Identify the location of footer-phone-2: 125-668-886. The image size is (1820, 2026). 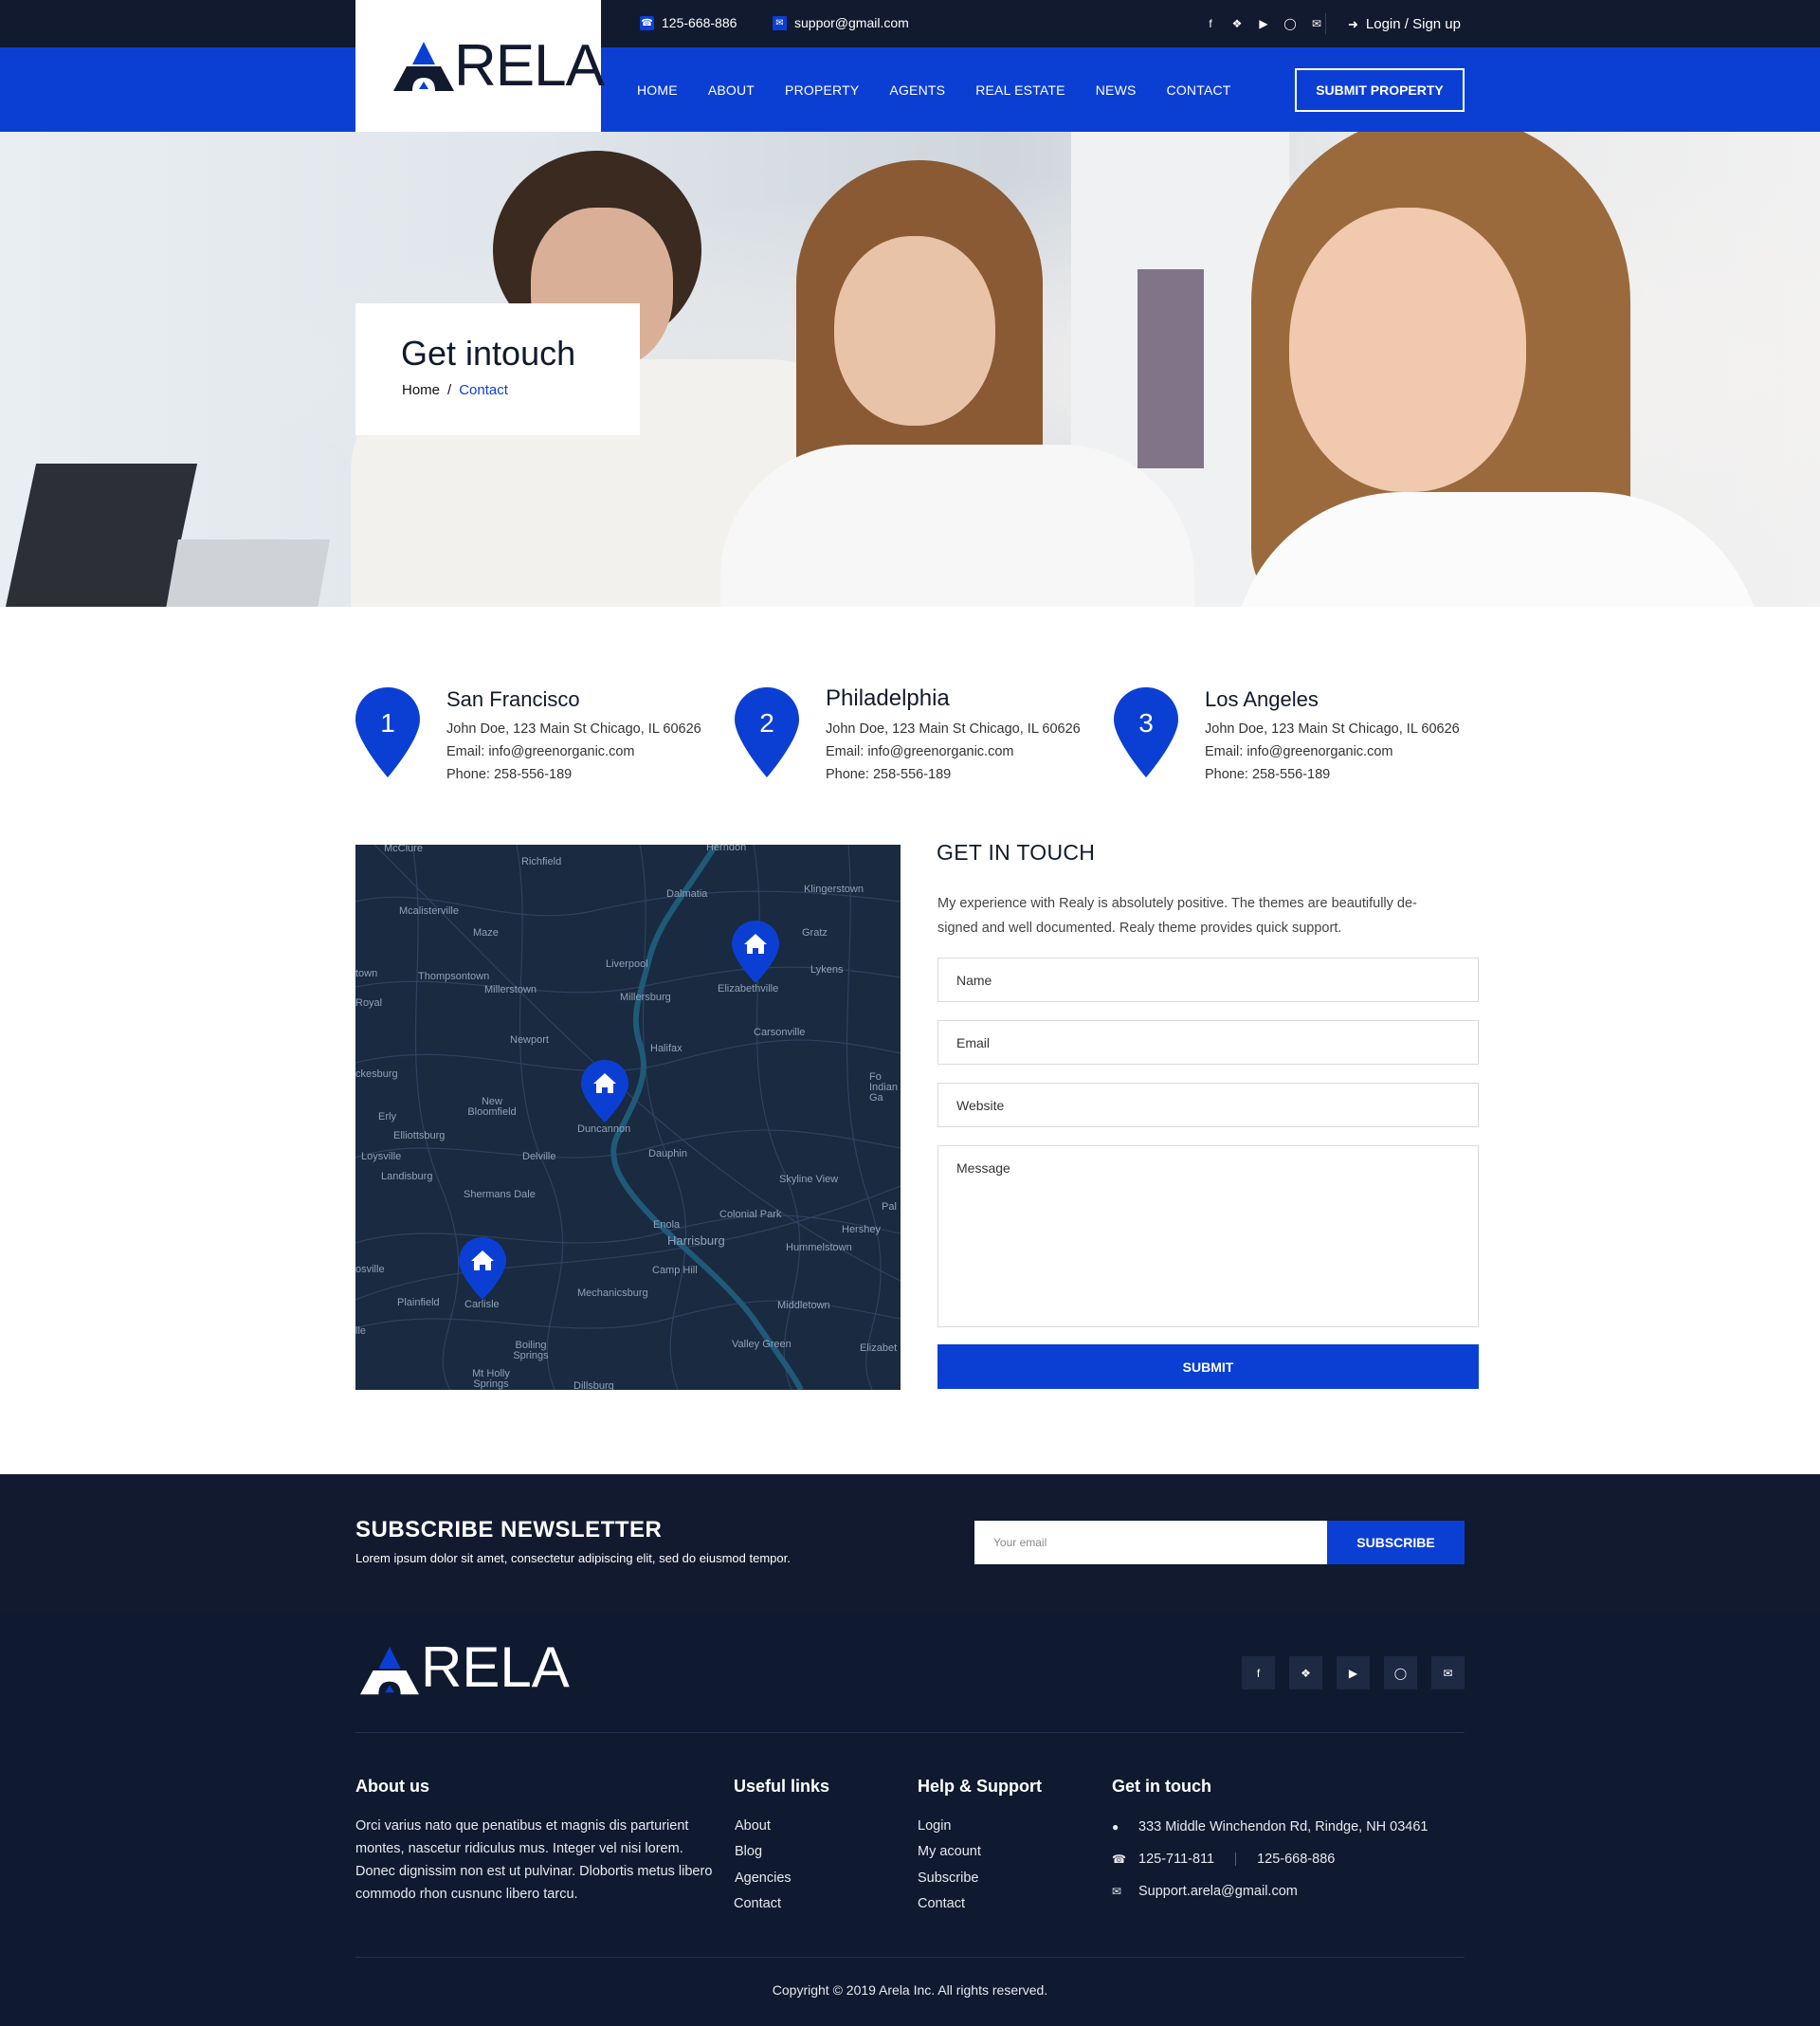
(1296, 1859).